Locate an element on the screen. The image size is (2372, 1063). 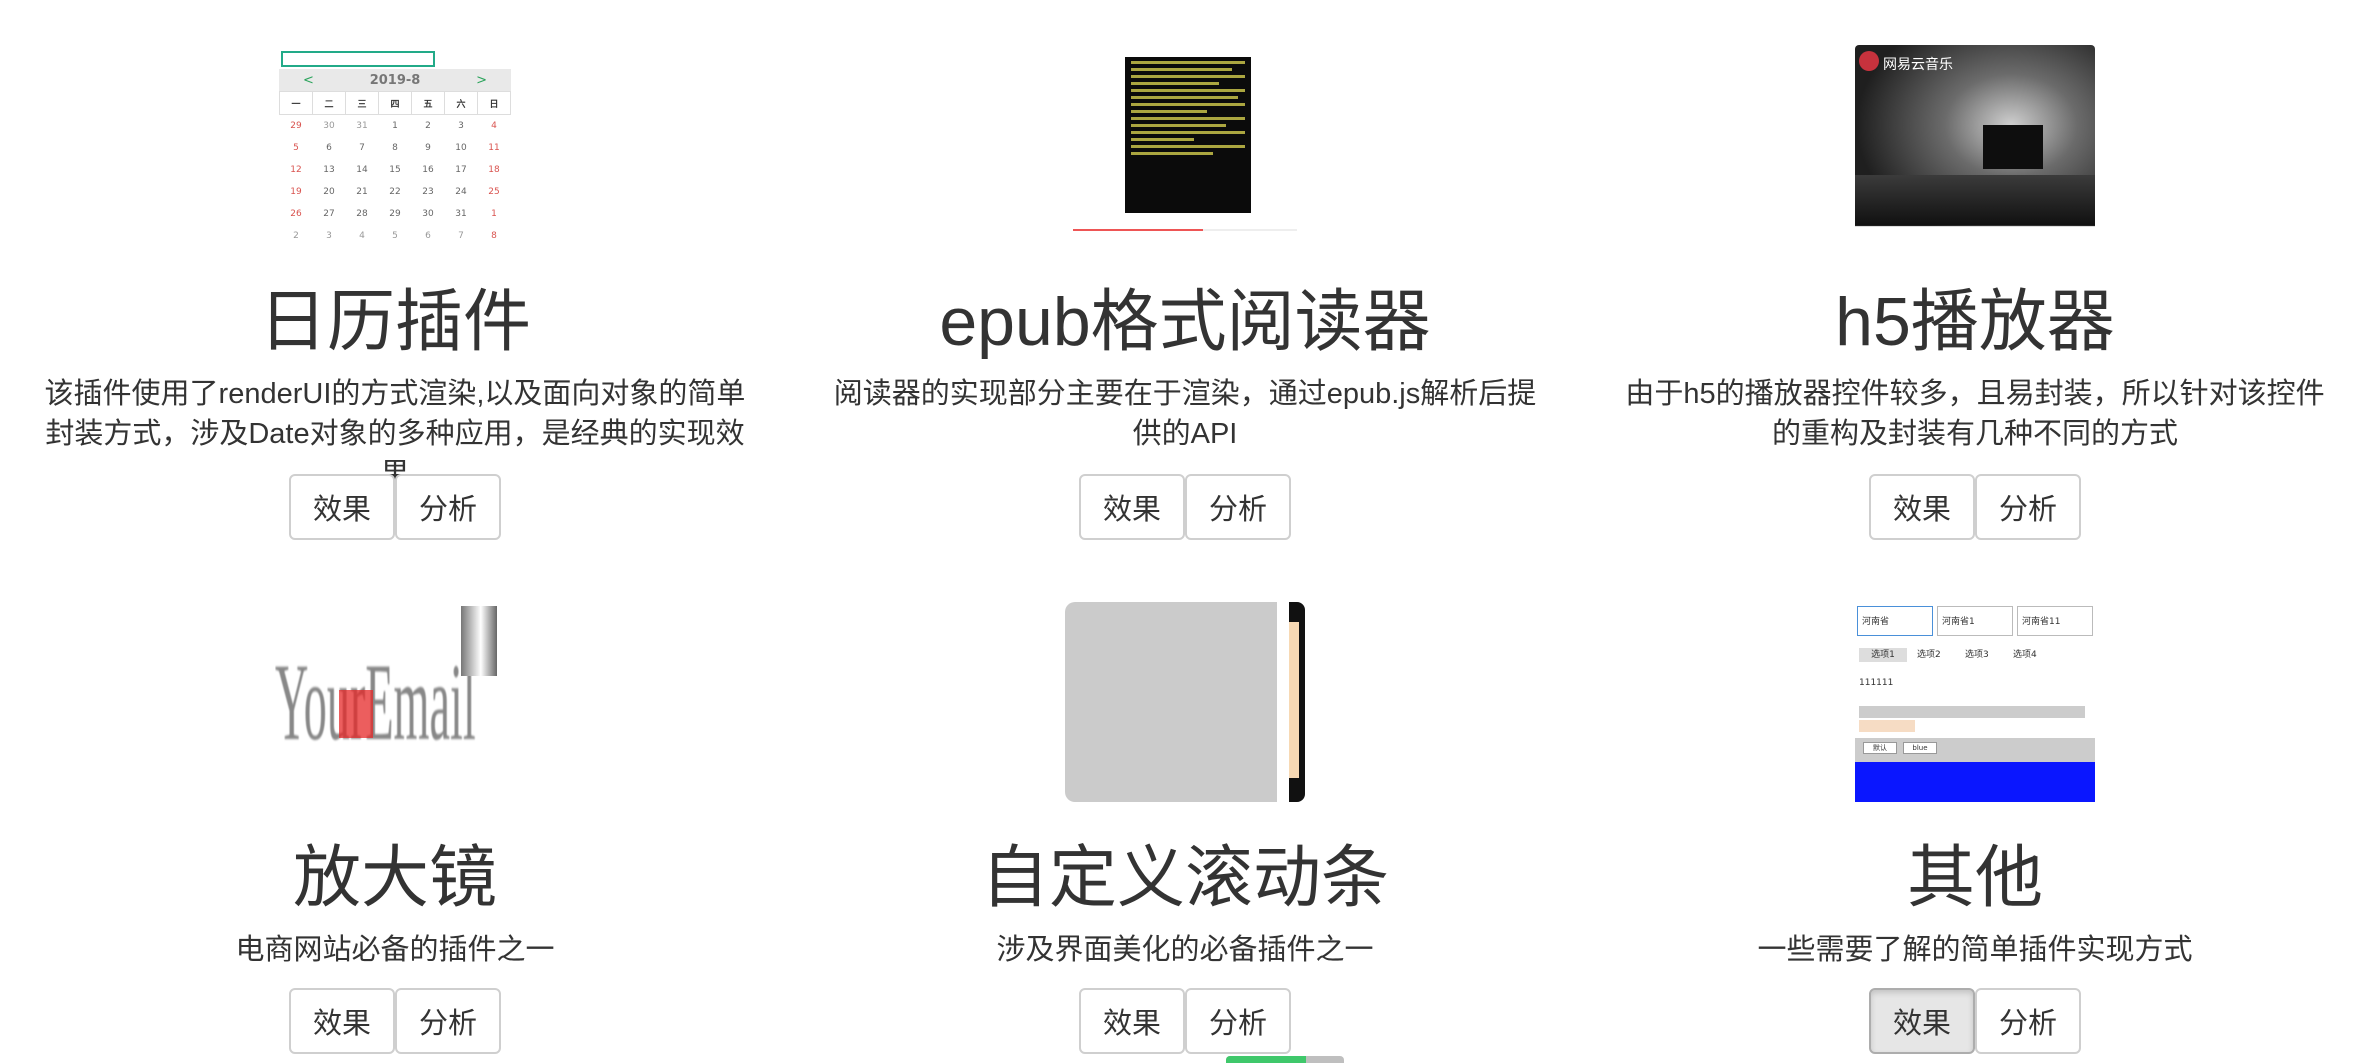
calendar-month: 2019-8 is located at coordinates (395, 80).